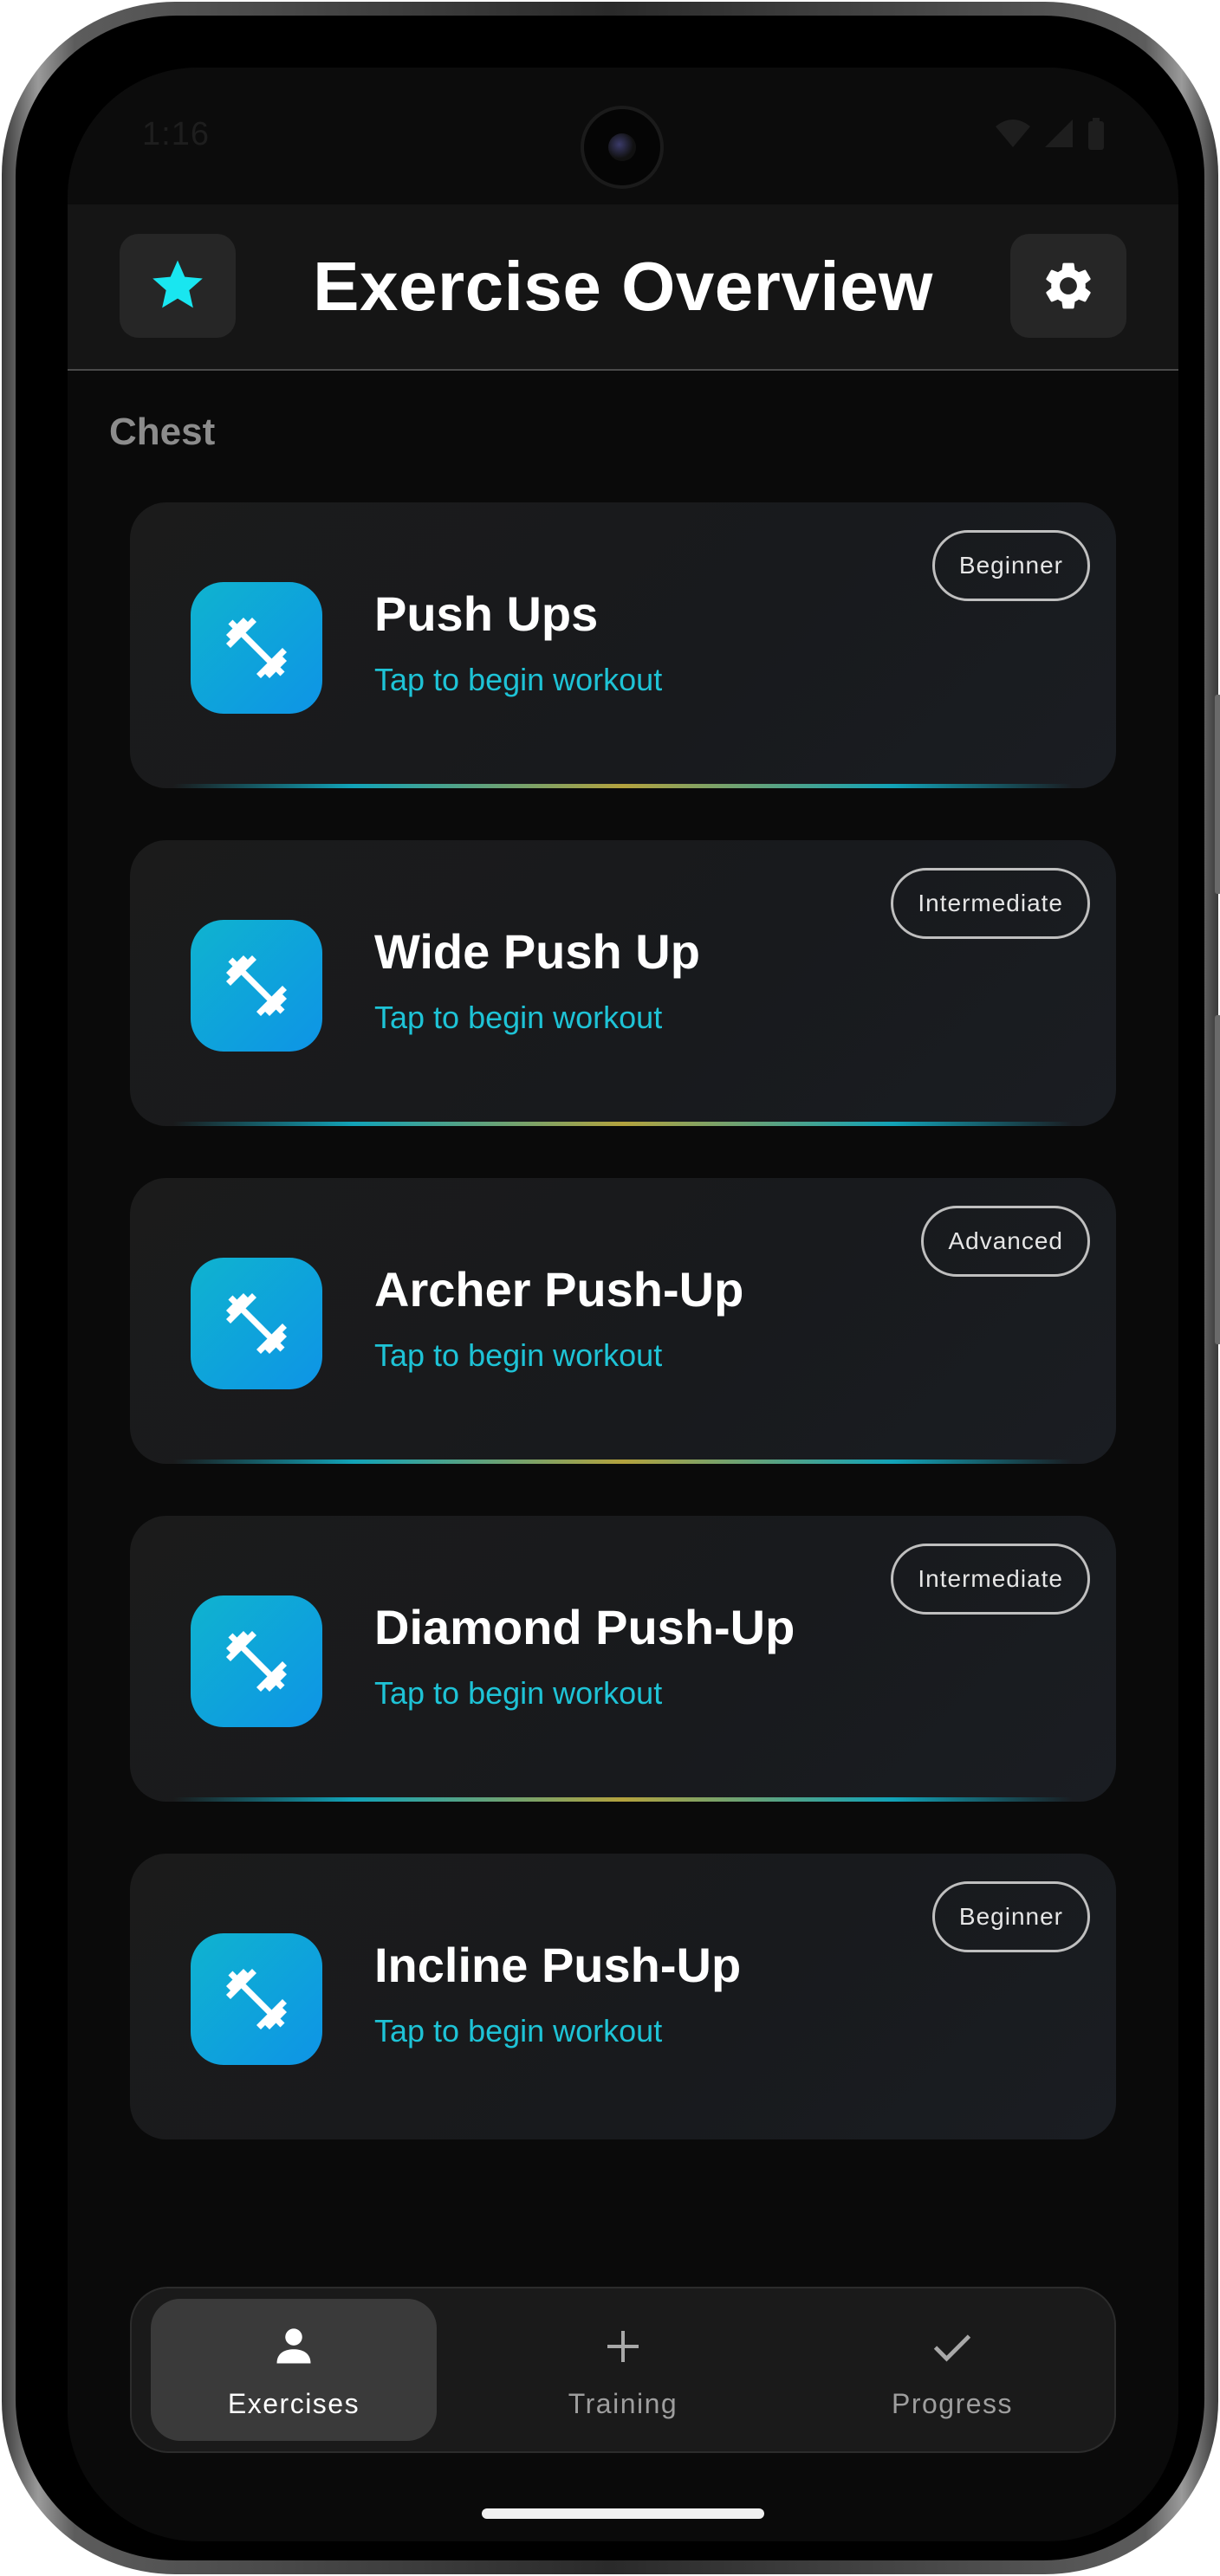 The height and width of the screenshot is (2576, 1220). What do you see at coordinates (1013, 133) in the screenshot?
I see `wifi-icon` at bounding box center [1013, 133].